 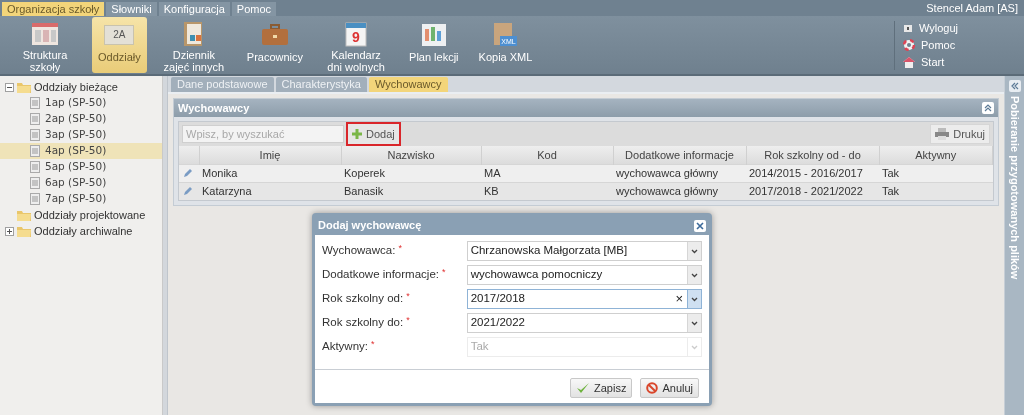 I want to click on toolbar-button: Struktura szkoły, so click(x=45, y=45).